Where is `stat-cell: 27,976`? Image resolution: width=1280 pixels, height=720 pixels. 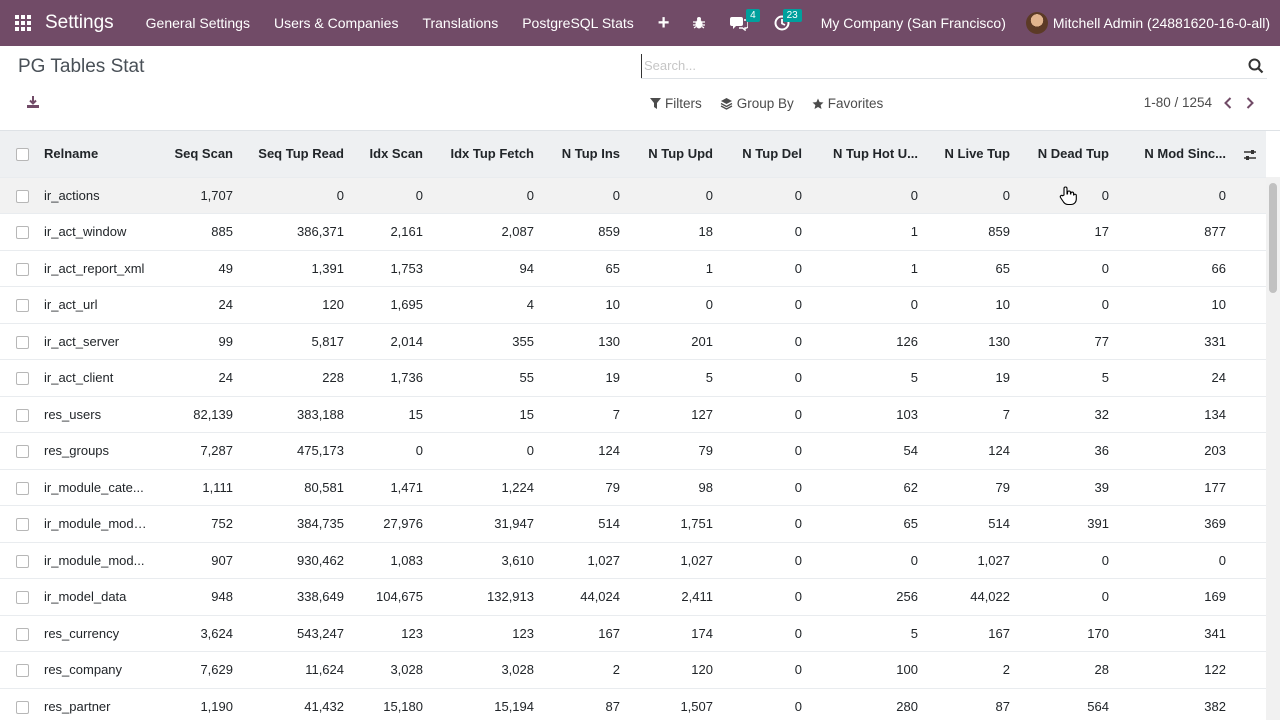 stat-cell: 27,976 is located at coordinates (391, 523).